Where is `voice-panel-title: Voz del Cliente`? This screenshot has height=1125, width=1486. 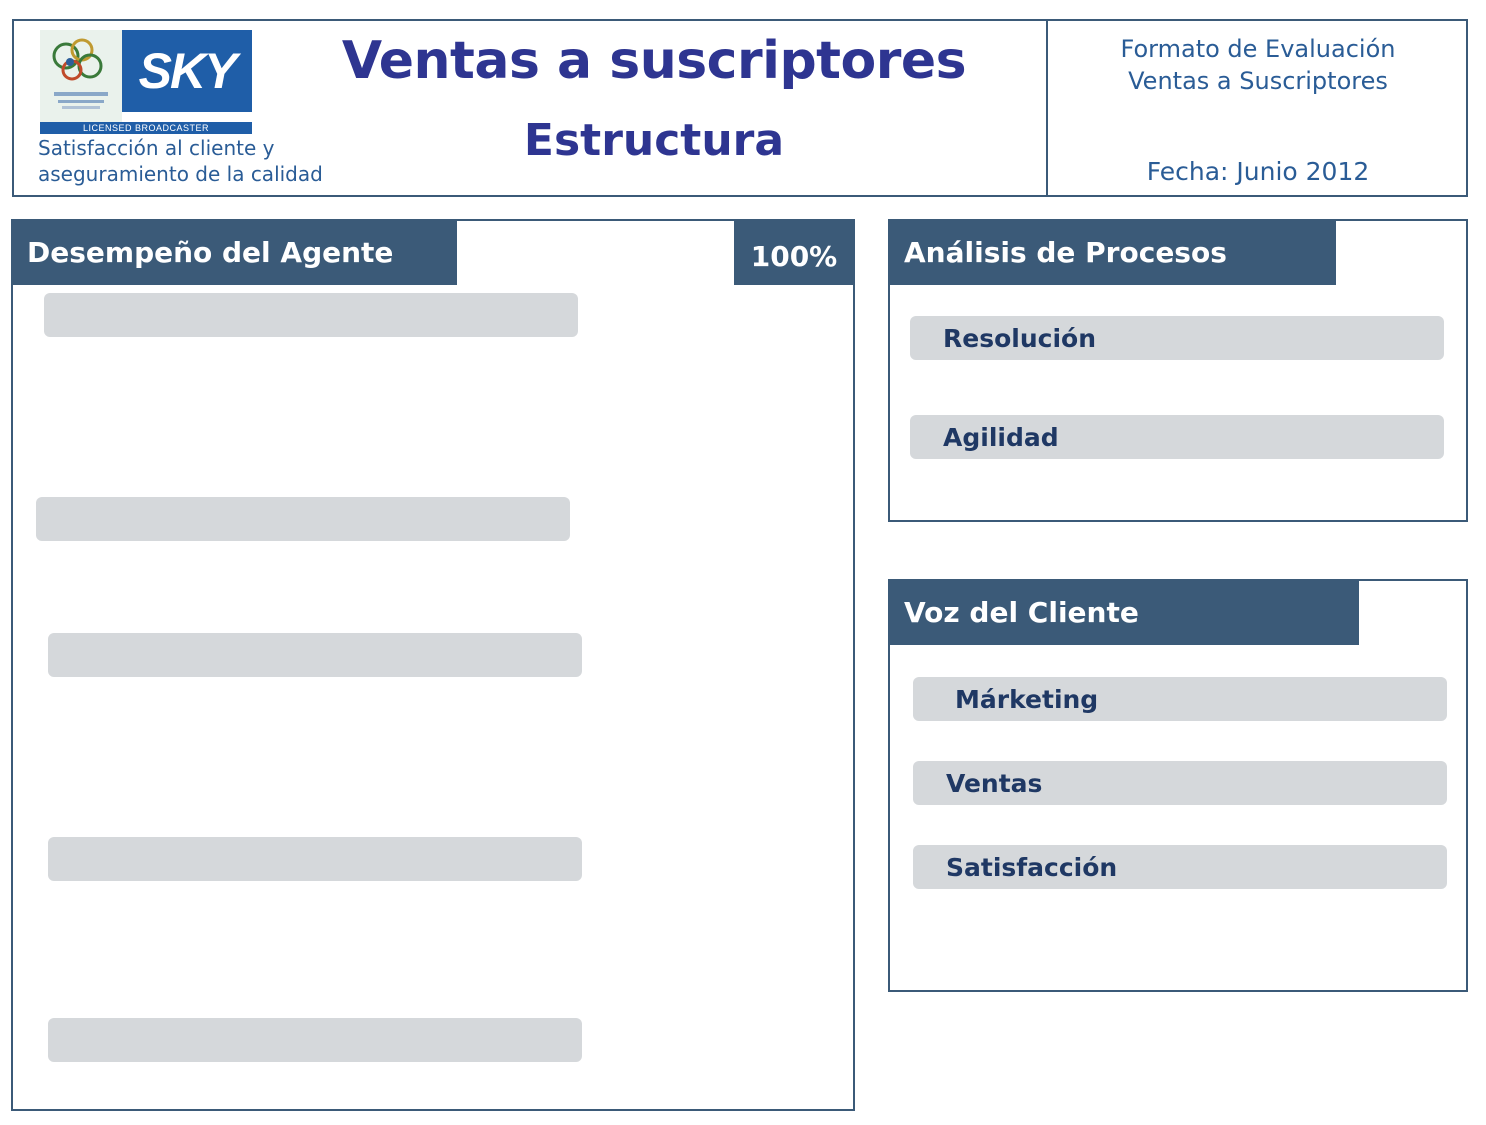
voice-panel-title: Voz del Cliente is located at coordinates (1124, 613).